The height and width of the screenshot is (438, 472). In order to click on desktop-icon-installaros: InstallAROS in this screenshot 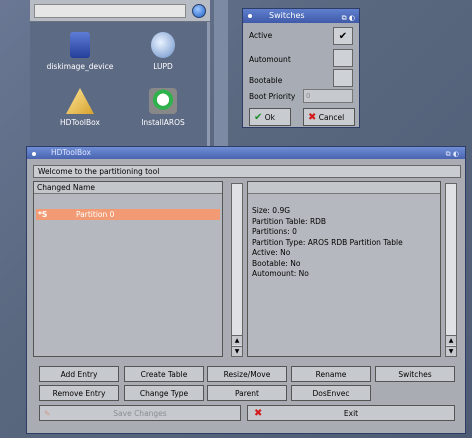, I will do `click(163, 107)`.